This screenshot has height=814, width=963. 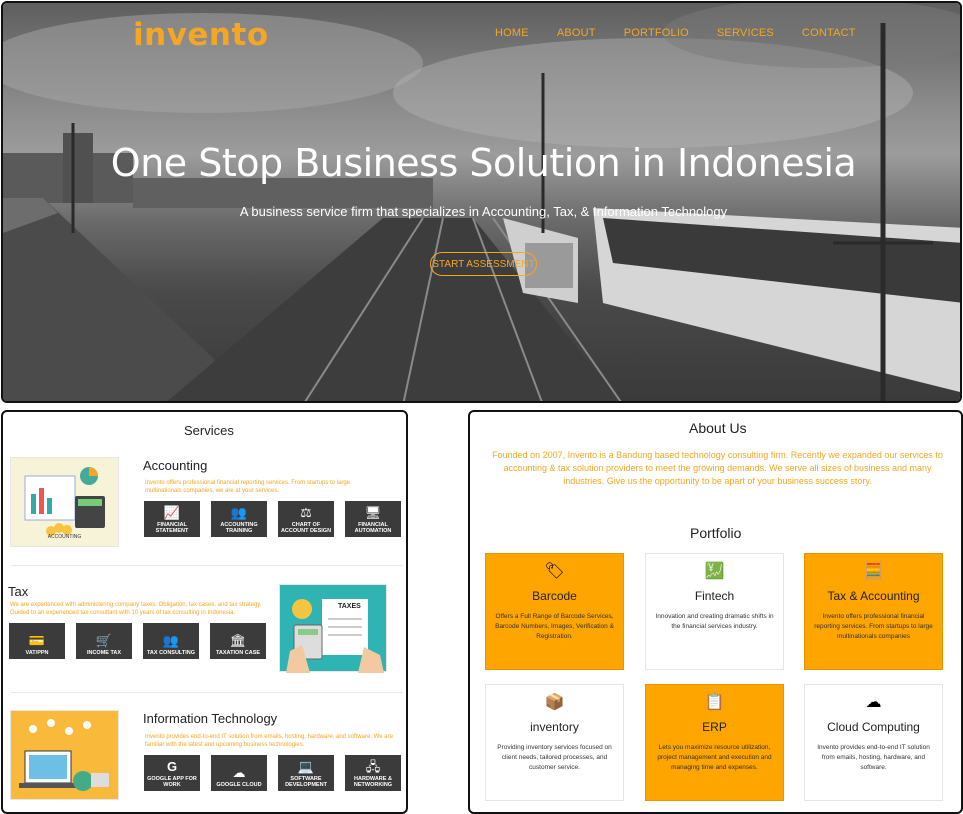 I want to click on card-icon: 💳, so click(x=37, y=640).